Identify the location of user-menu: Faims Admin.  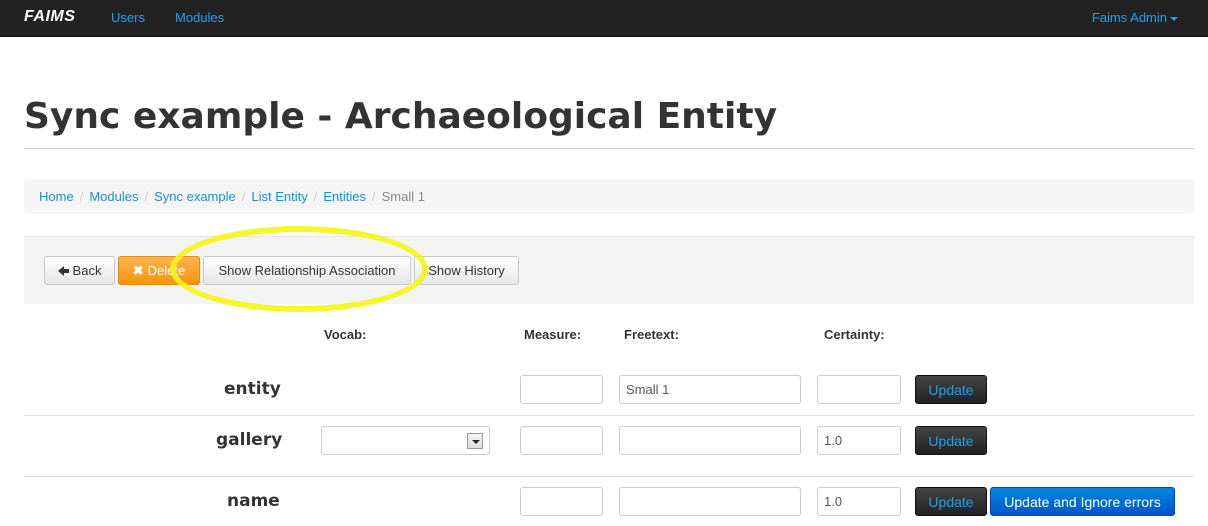
(1135, 17).